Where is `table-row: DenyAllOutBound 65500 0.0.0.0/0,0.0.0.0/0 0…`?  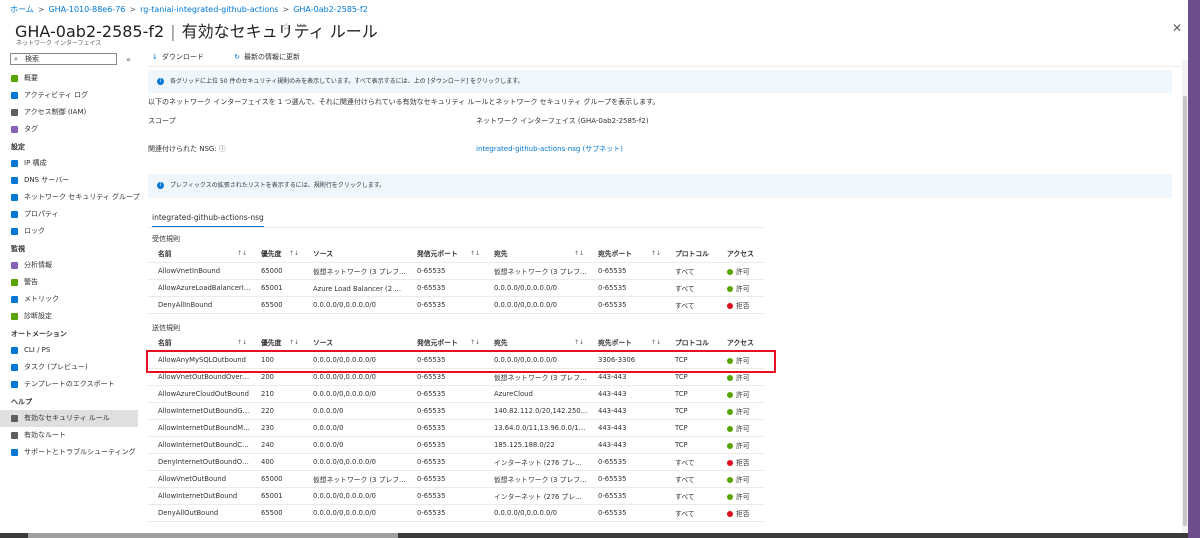
table-row: DenyAllOutBound 65500 0.0.0.0/0,0.0.0.0/0 0… is located at coordinates (456, 513).